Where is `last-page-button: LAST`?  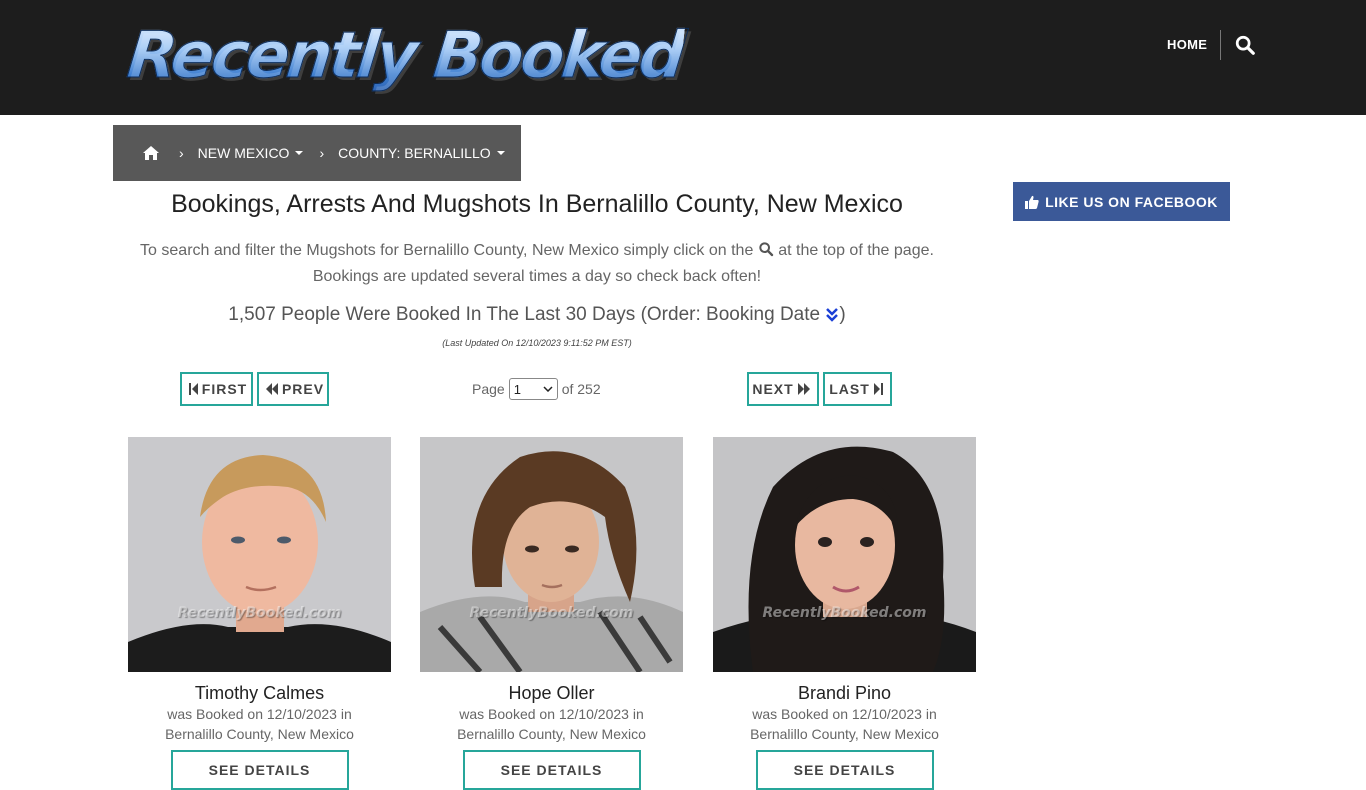 last-page-button: LAST is located at coordinates (857, 389).